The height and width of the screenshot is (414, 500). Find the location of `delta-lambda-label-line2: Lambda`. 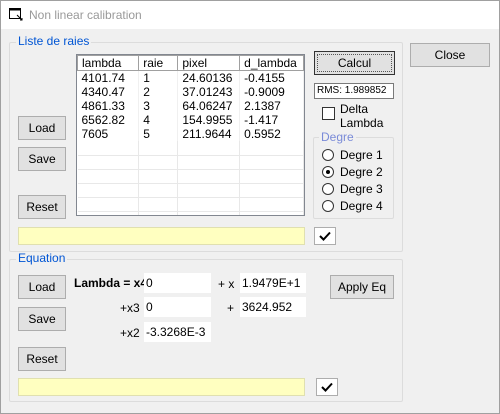

delta-lambda-label-line2: Lambda is located at coordinates (362, 123).